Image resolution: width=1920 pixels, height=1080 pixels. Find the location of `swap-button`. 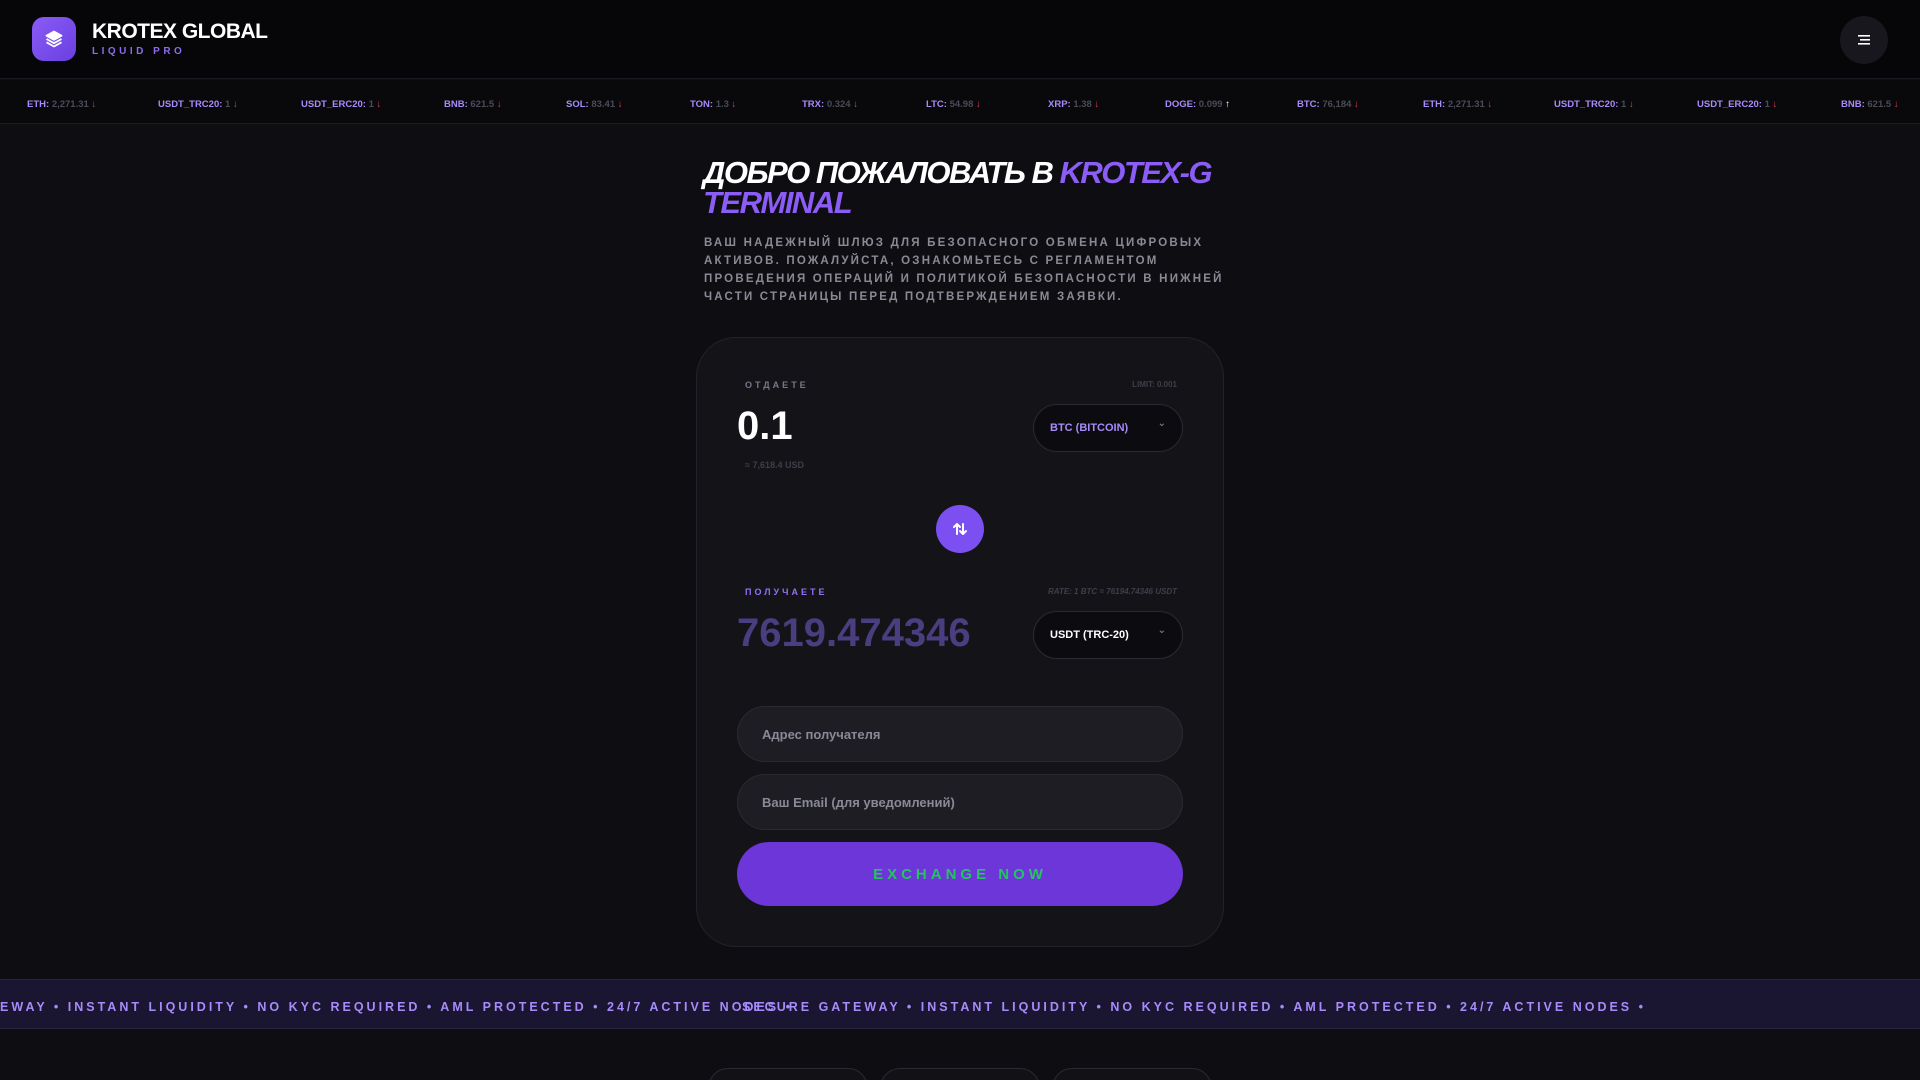

swap-button is located at coordinates (960, 529).